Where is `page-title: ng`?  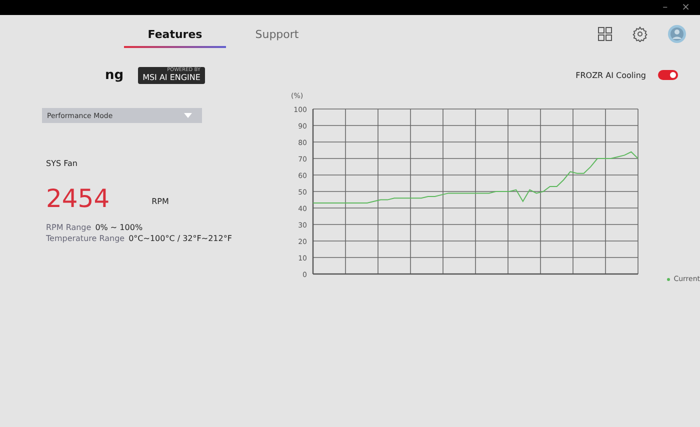
page-title: ng is located at coordinates (114, 75).